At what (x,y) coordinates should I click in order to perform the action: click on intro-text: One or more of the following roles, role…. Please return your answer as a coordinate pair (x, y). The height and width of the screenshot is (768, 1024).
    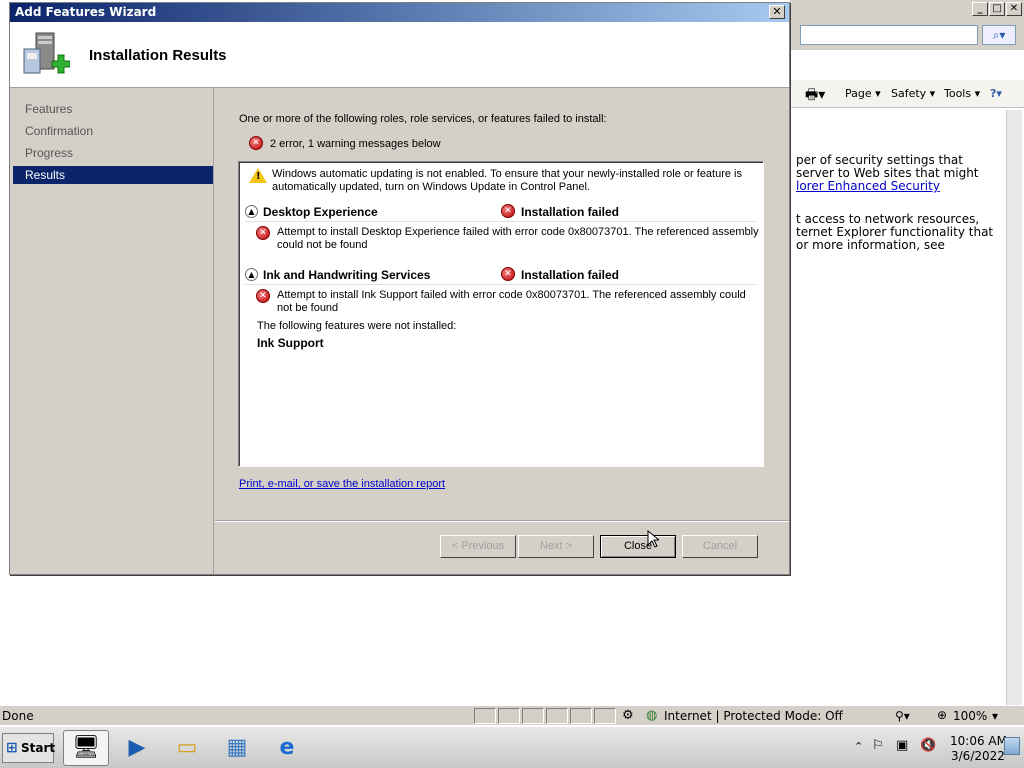
    Looking at the image, I should click on (423, 119).